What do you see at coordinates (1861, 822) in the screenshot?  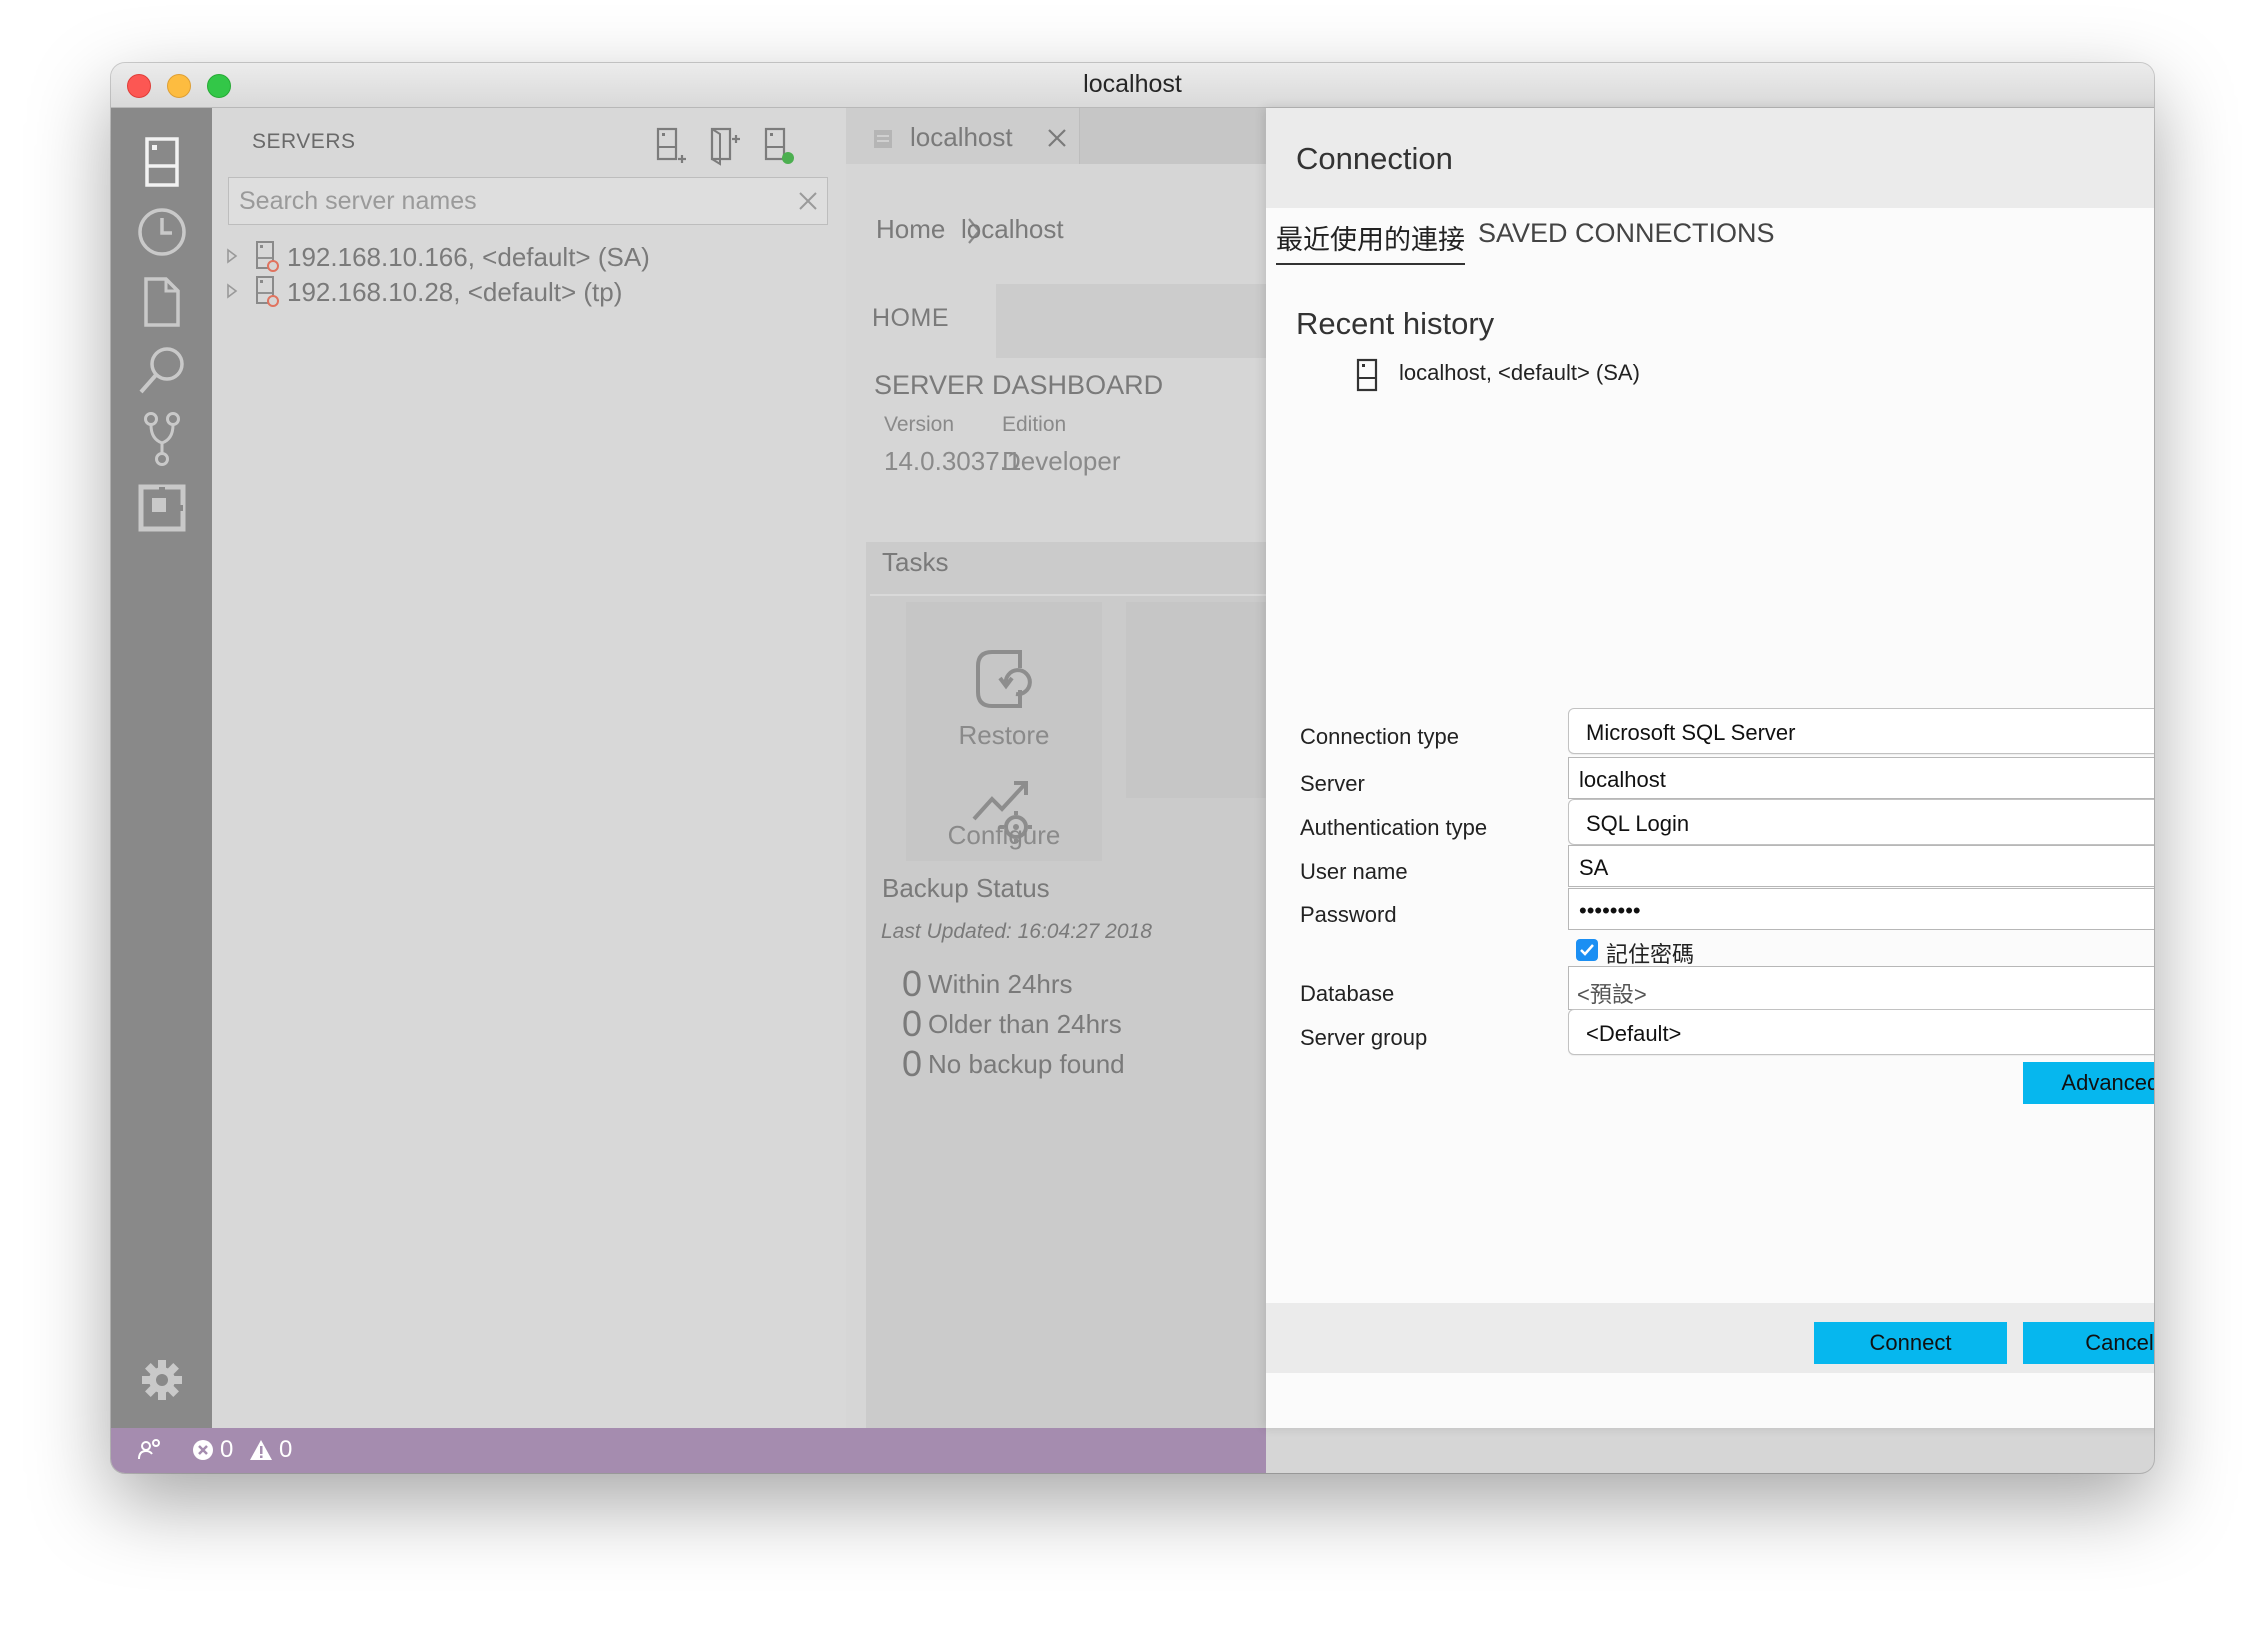 I see `authentication-type-select: SQL Login` at bounding box center [1861, 822].